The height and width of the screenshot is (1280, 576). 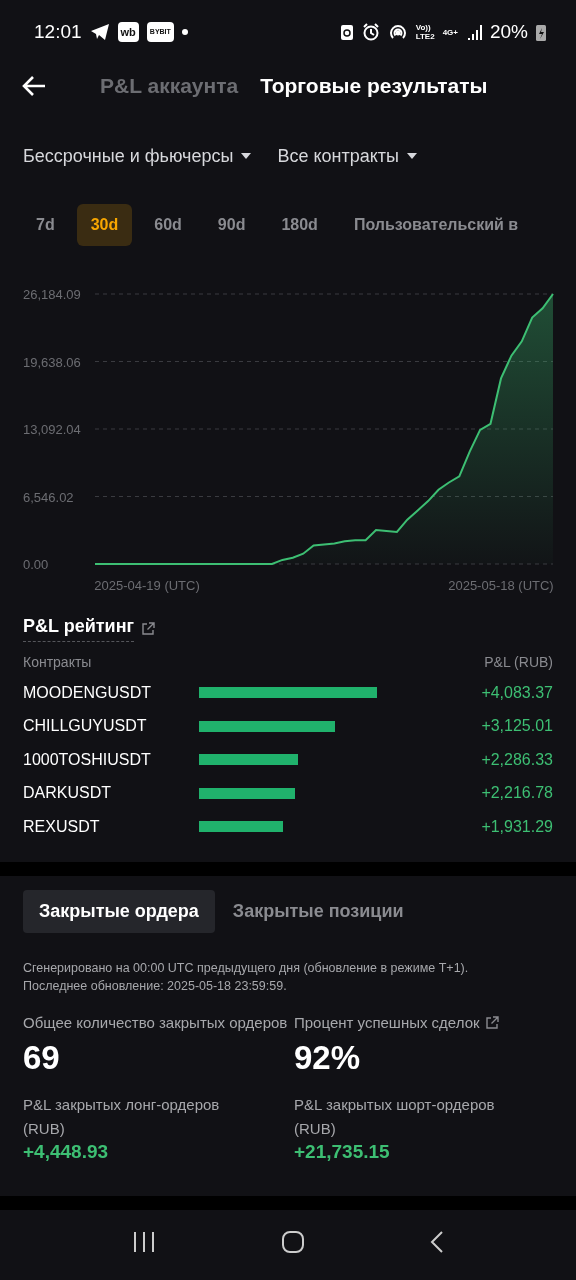 What do you see at coordinates (516, 826) in the screenshot?
I see `pnl-value: +1,931.29` at bounding box center [516, 826].